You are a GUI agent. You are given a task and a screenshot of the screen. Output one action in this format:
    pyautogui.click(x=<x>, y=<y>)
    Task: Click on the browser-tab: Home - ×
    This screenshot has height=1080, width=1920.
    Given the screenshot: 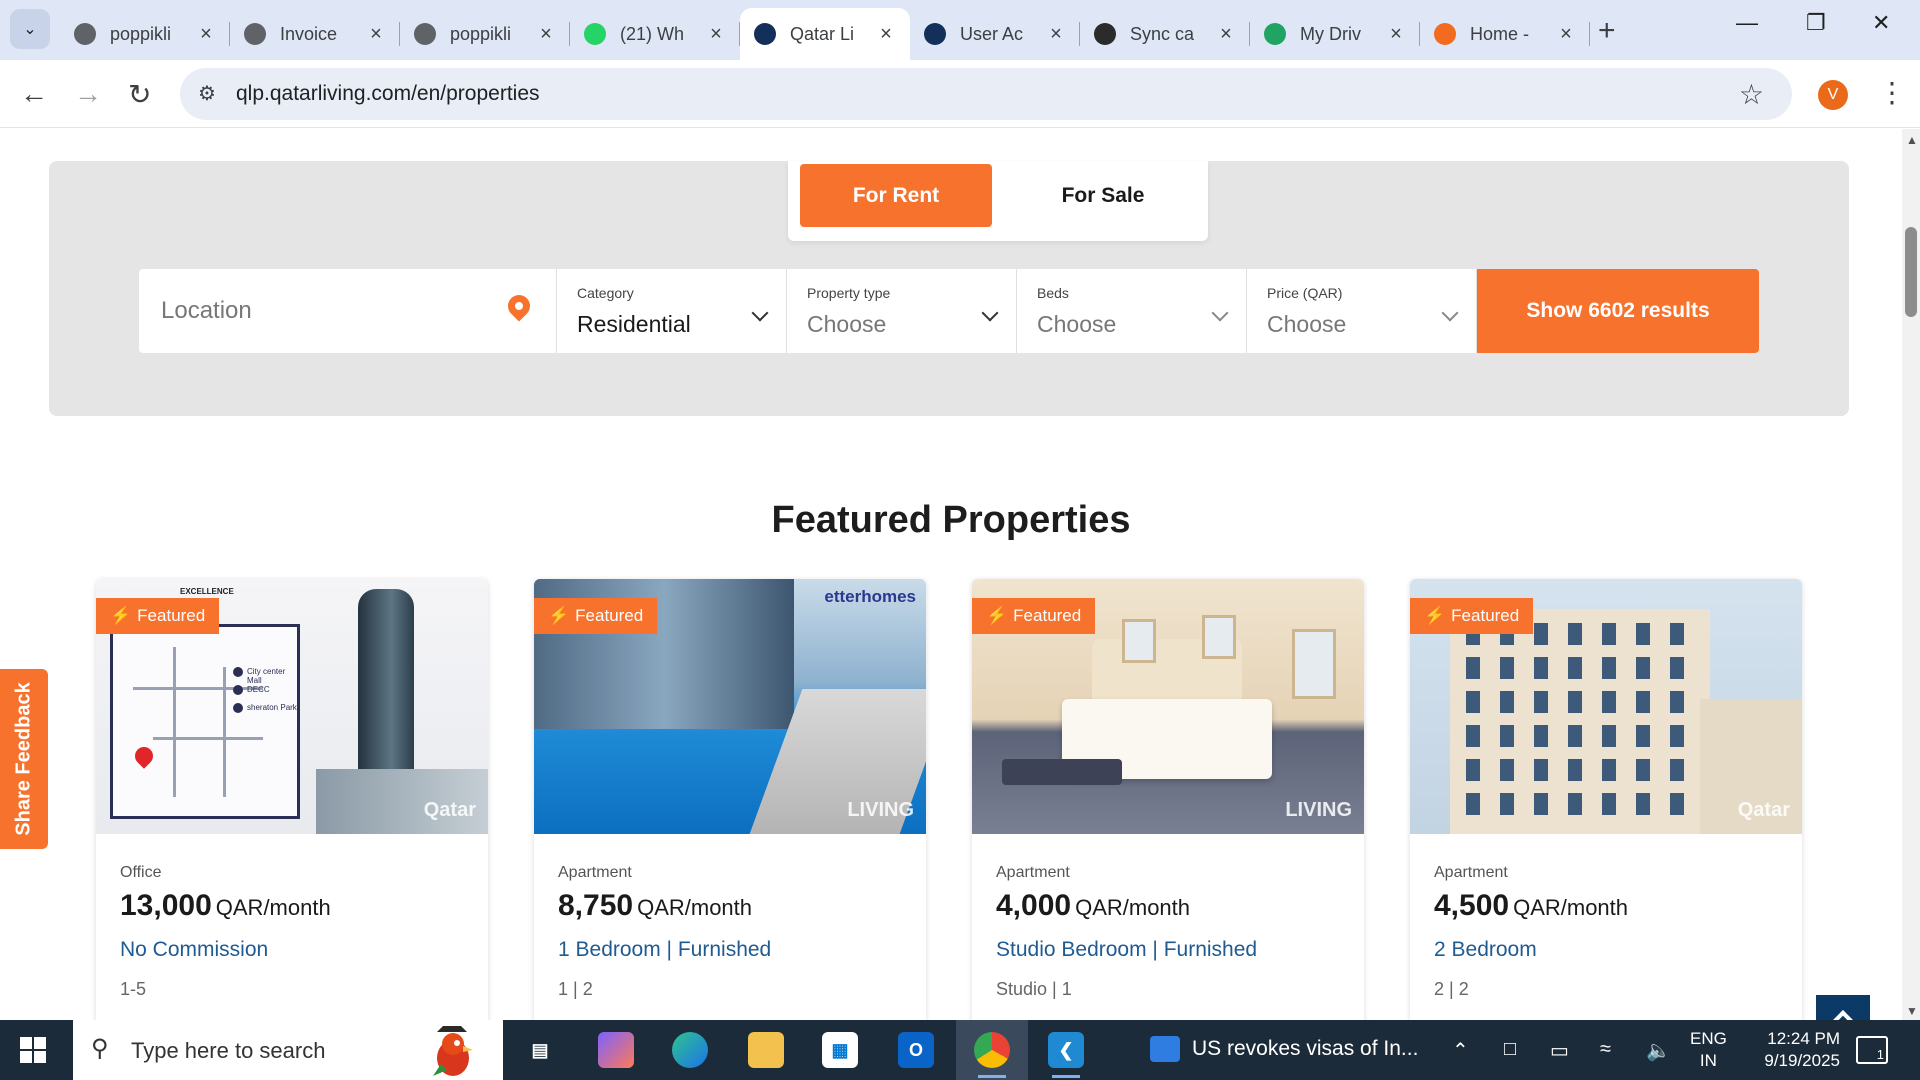 What is the action you would take?
    pyautogui.click(x=1505, y=34)
    